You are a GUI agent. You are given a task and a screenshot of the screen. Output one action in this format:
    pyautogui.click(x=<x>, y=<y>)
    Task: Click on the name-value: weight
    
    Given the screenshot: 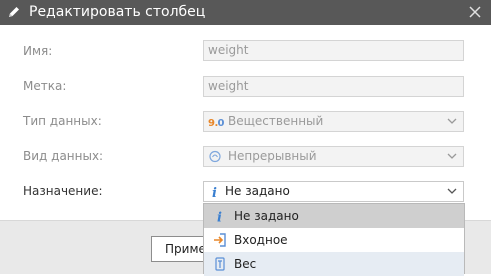 What is the action you would take?
    pyautogui.click(x=228, y=50)
    